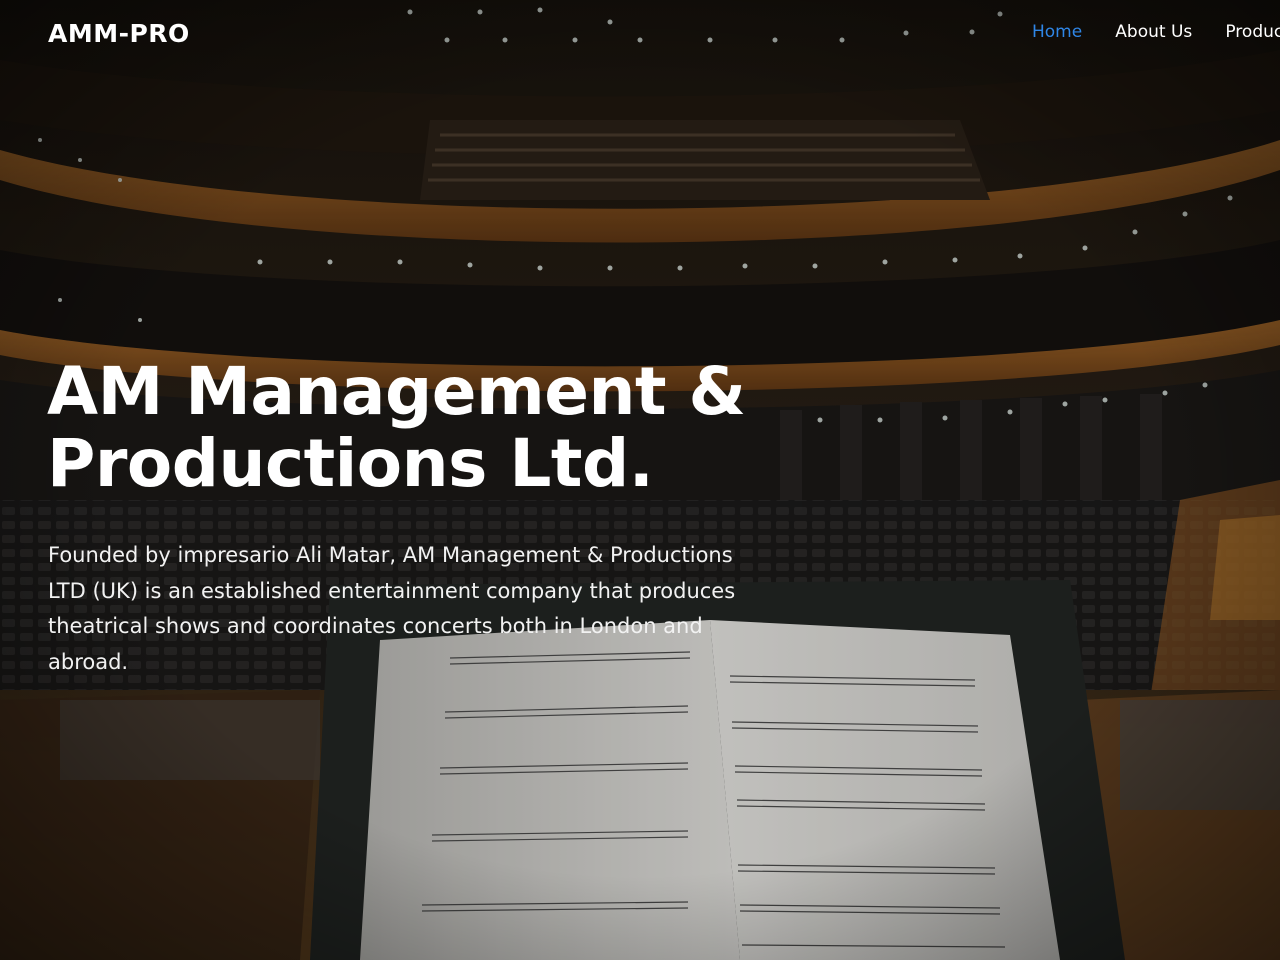 This screenshot has width=1280, height=960. I want to click on site-header: AMM-PRO Home About Us Productions, so click(640, 35).